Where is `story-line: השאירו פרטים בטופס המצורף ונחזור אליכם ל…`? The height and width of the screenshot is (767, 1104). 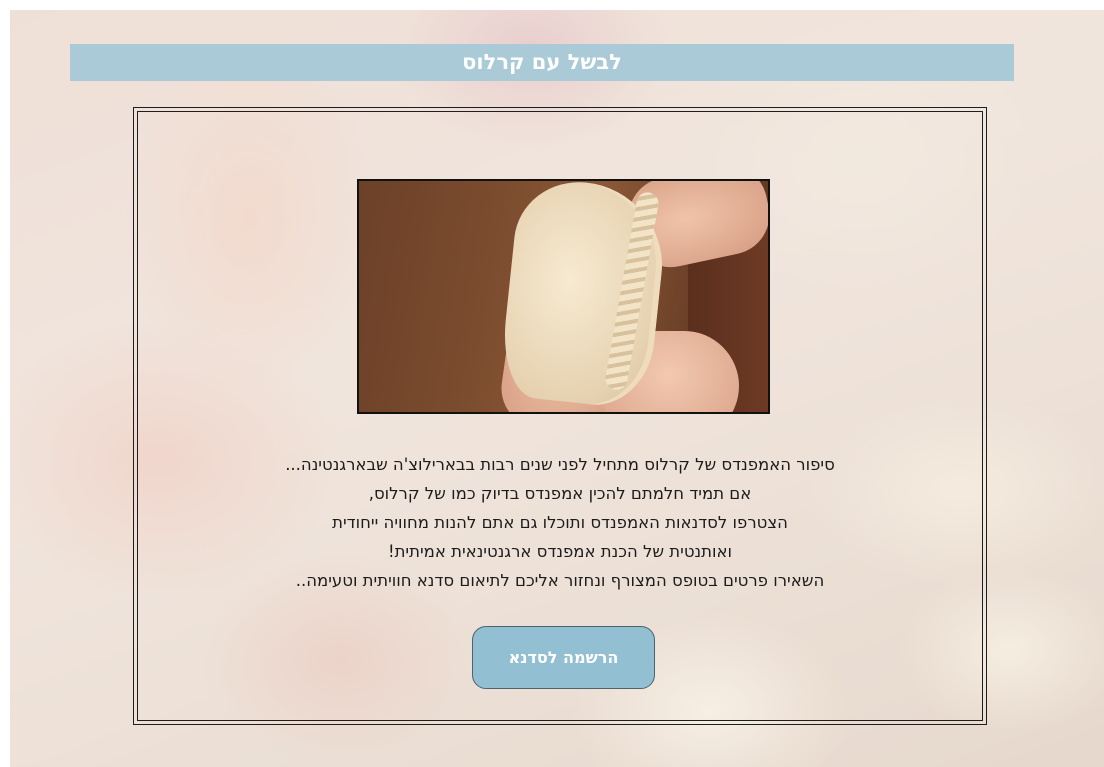 story-line: השאירו פרטים בטופס המצורף ונחזור אליכם ל… is located at coordinates (560, 580).